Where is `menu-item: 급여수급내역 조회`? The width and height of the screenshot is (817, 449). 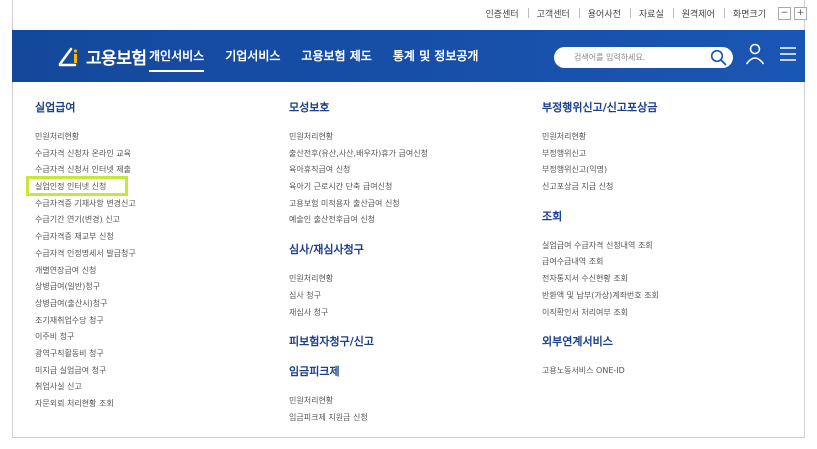
menu-item: 급여수급내역 조회 is located at coordinates (600, 262).